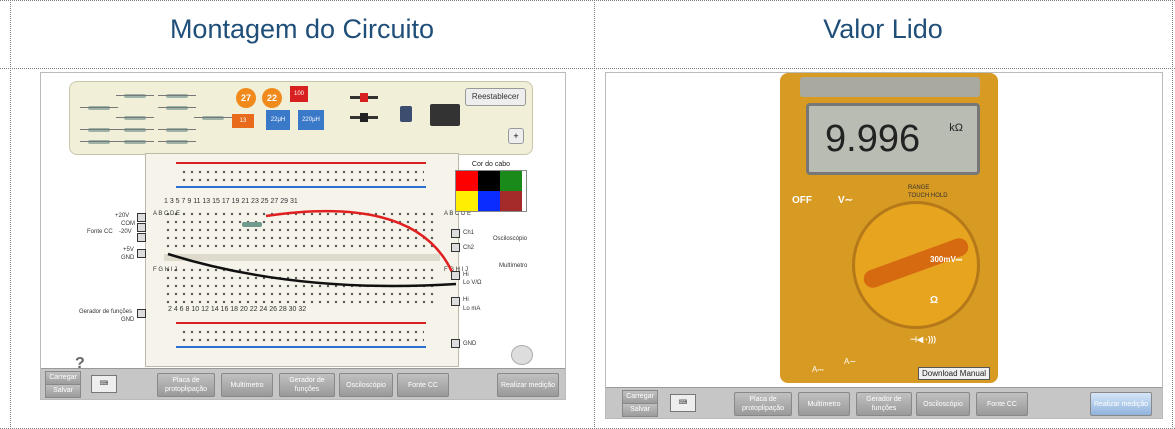 This screenshot has height=429, width=1175. What do you see at coordinates (359, 241) in the screenshot?
I see `red-wire` at bounding box center [359, 241].